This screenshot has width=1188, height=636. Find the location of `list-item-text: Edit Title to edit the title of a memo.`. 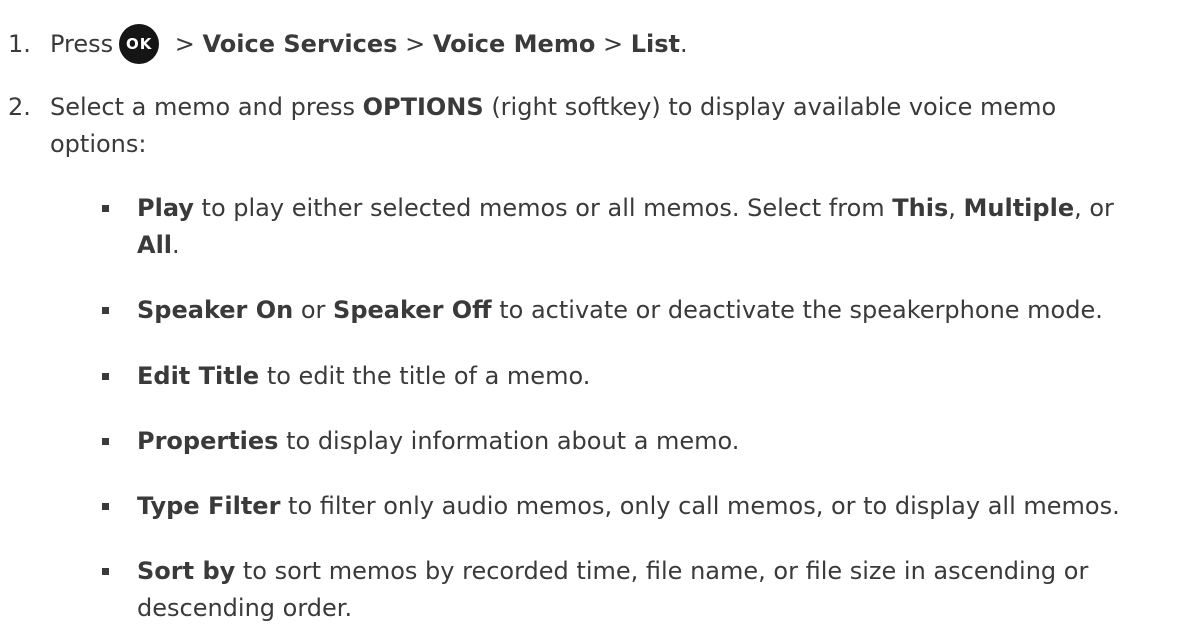

list-item-text: Edit Title to edit the title of a memo. is located at coordinates (657, 376).